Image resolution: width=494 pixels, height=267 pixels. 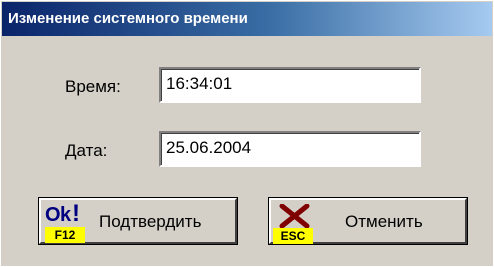 I want to click on cancel-button: ESC Отменить, so click(x=368, y=221).